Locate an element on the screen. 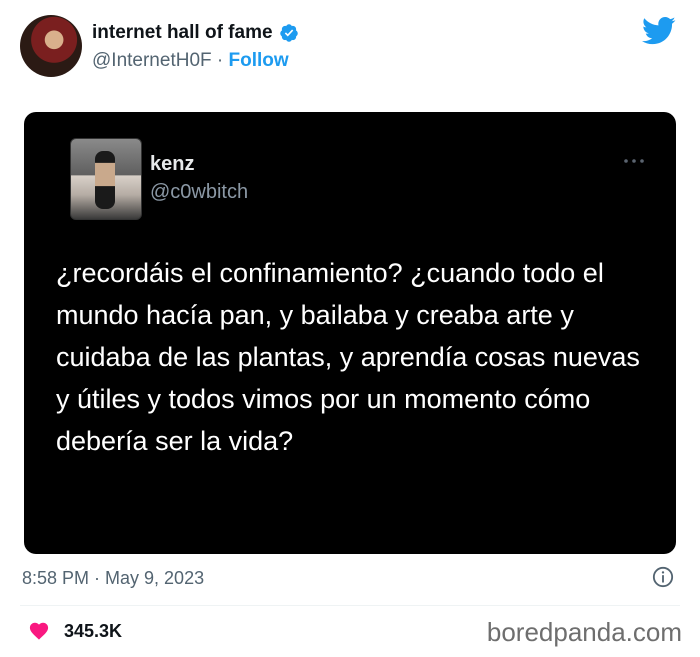 This screenshot has height=657, width=700. divider is located at coordinates (350, 605).